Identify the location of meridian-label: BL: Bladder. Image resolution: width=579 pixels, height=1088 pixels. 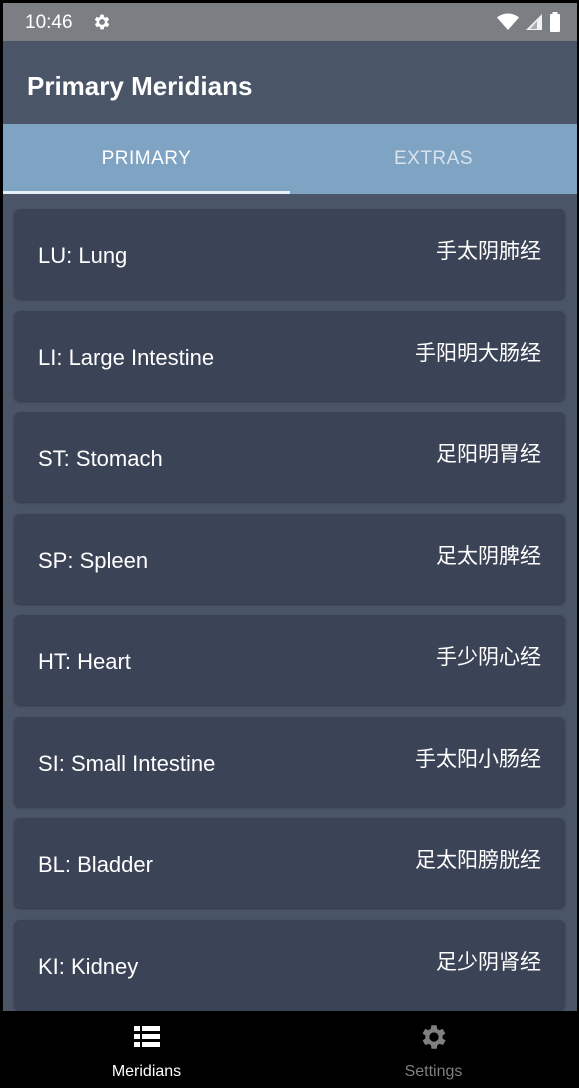
(95, 864).